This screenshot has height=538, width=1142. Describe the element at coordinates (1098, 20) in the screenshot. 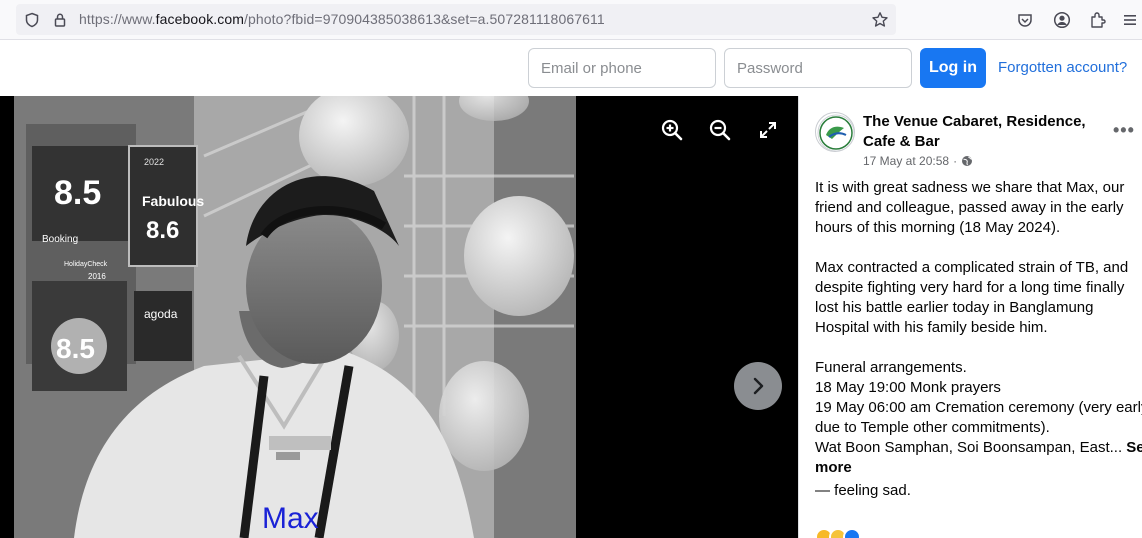

I see `extensions-icon` at that location.